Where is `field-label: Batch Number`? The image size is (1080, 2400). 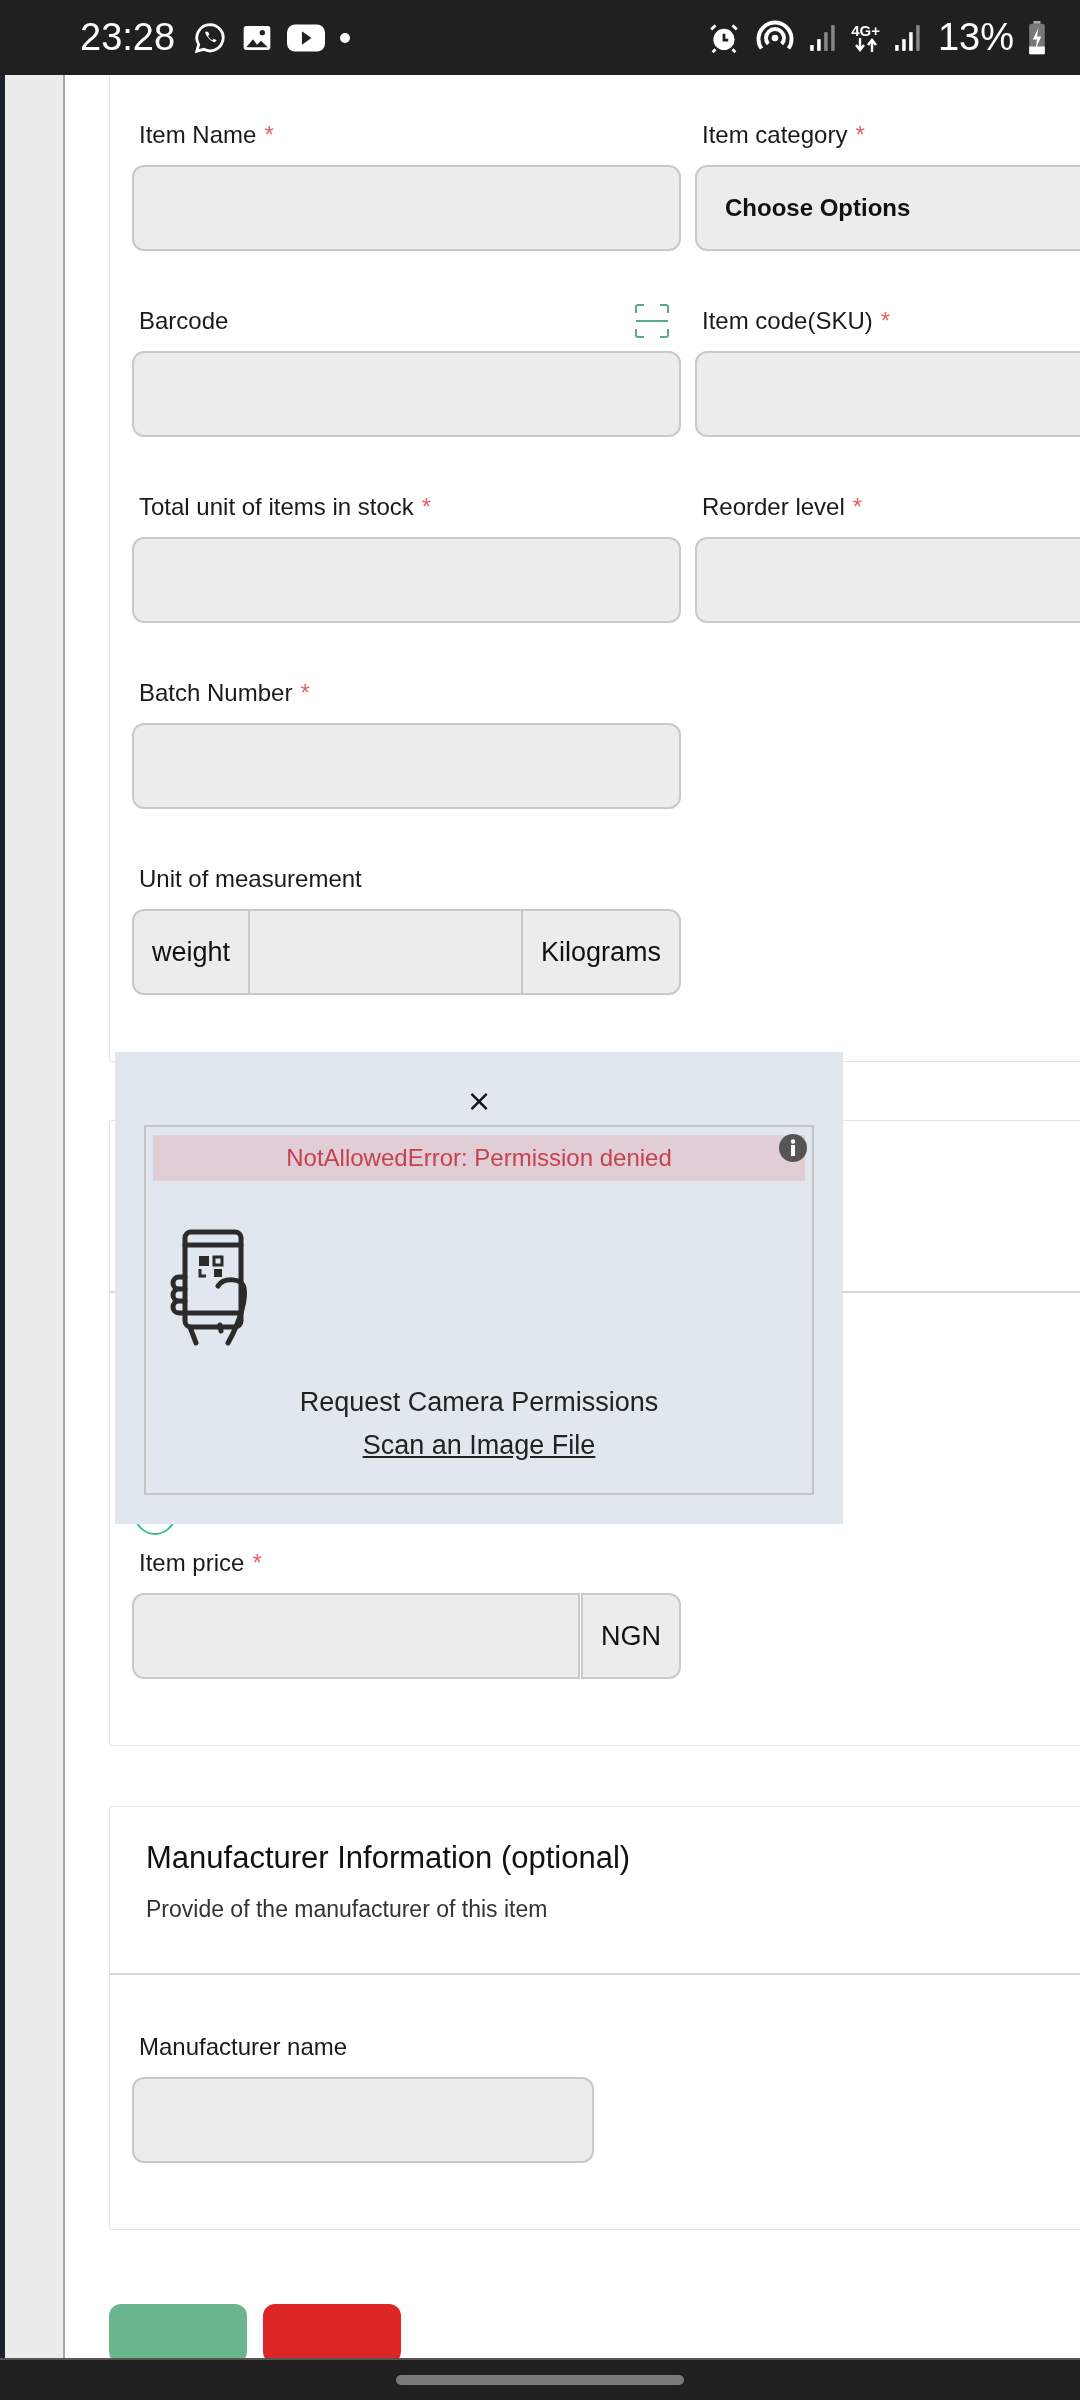
field-label: Batch Number is located at coordinates (216, 693).